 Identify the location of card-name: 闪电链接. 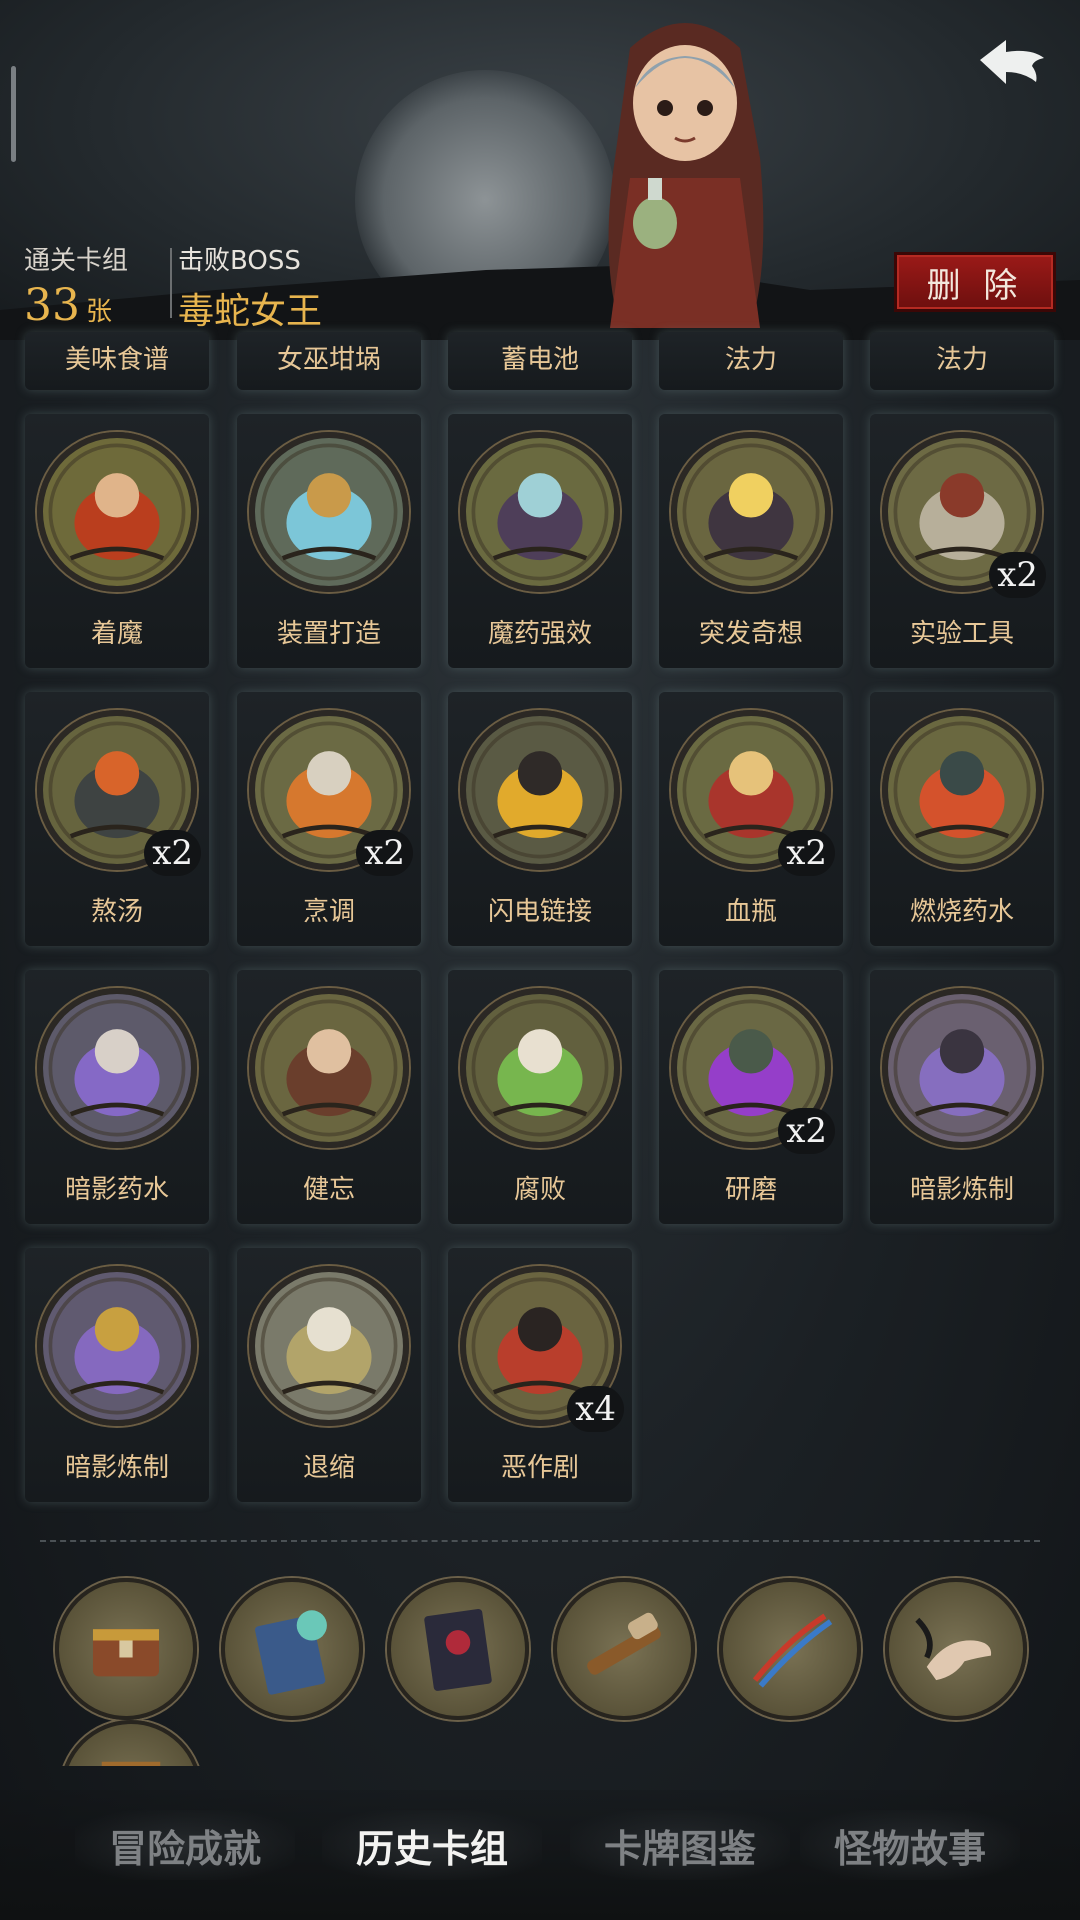
(539, 912).